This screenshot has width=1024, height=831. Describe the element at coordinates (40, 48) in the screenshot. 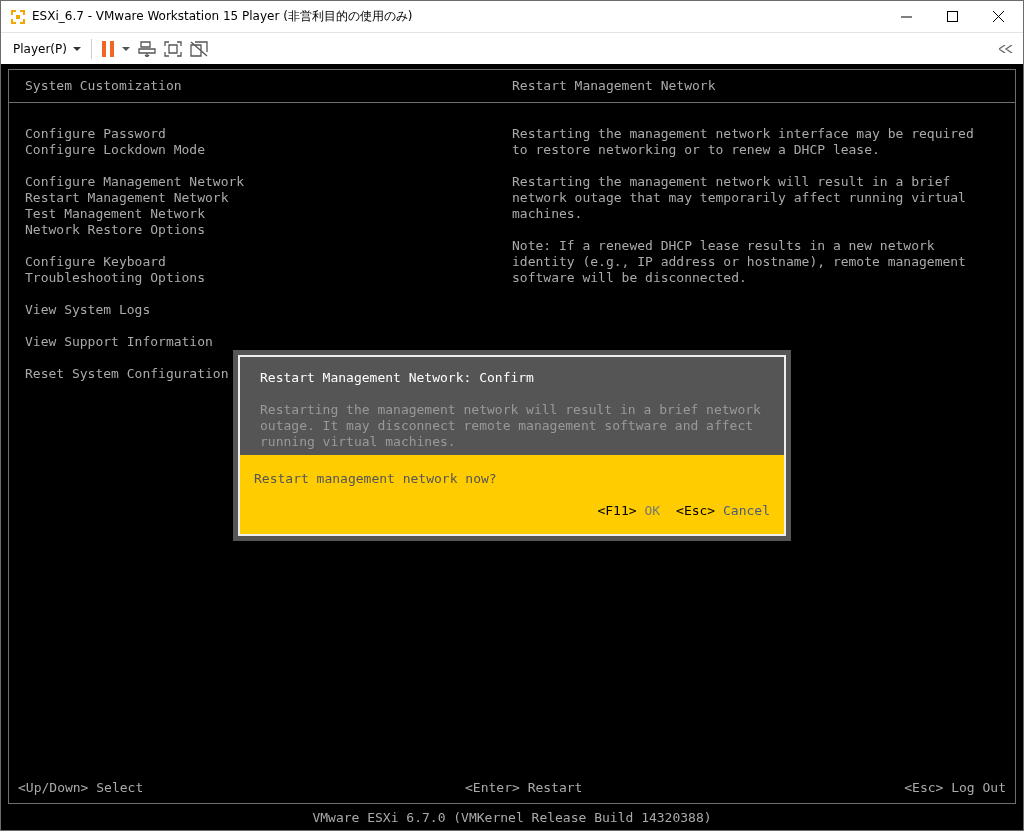

I see `player-menu: Player(P)` at that location.